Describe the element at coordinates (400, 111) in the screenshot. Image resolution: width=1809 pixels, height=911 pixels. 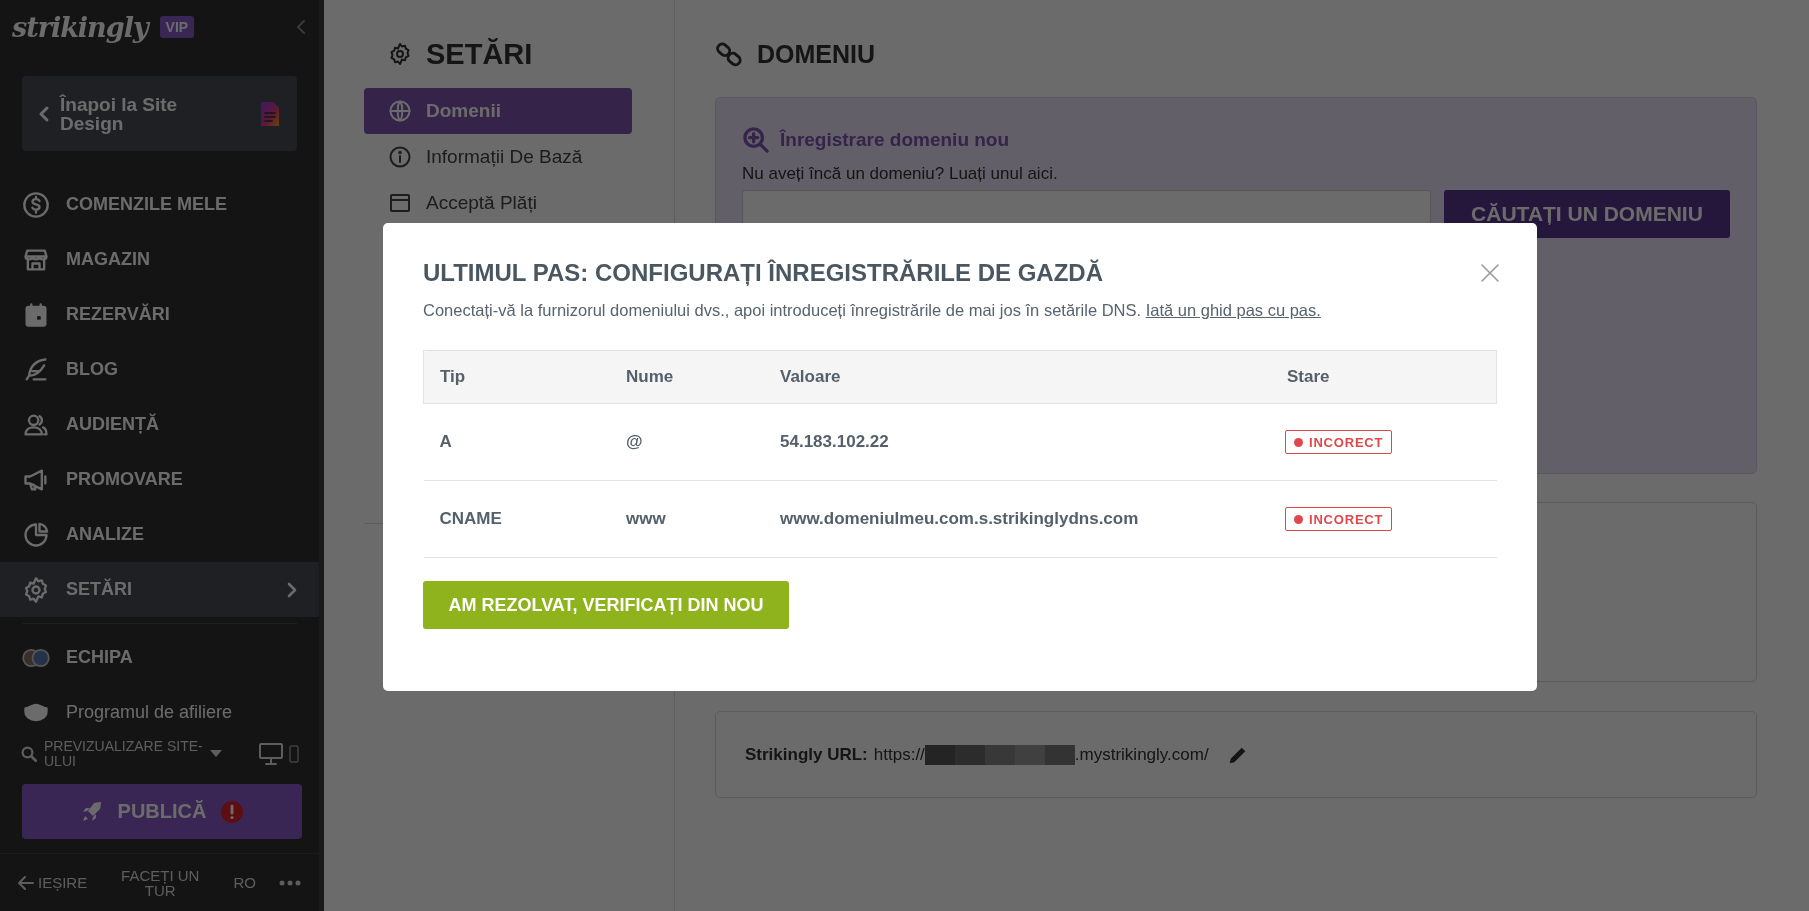
I see `globe-icon` at that location.